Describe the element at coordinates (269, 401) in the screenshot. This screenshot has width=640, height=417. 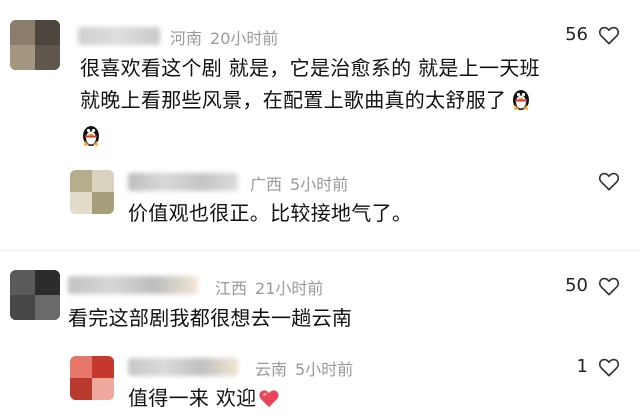
I see `heart-emoji-icon` at that location.